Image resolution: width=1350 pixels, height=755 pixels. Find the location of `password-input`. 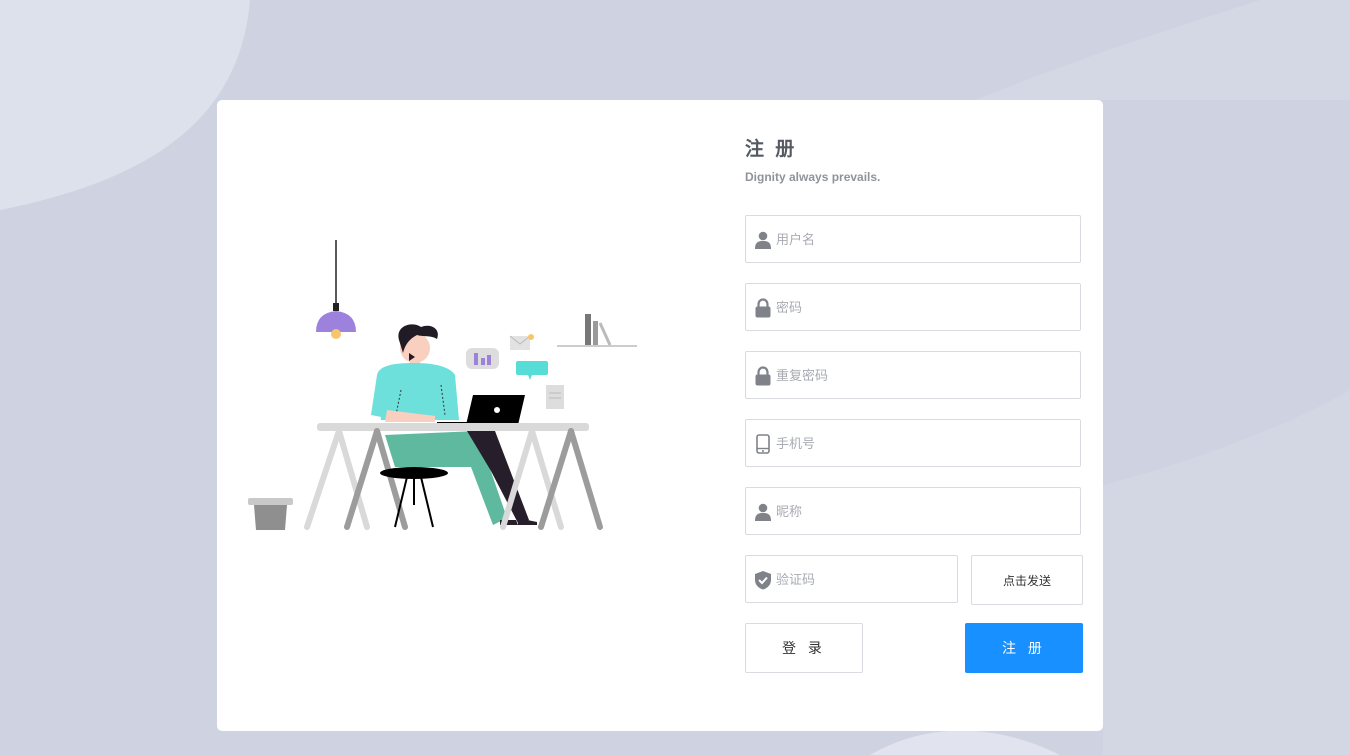

password-input is located at coordinates (921, 307).